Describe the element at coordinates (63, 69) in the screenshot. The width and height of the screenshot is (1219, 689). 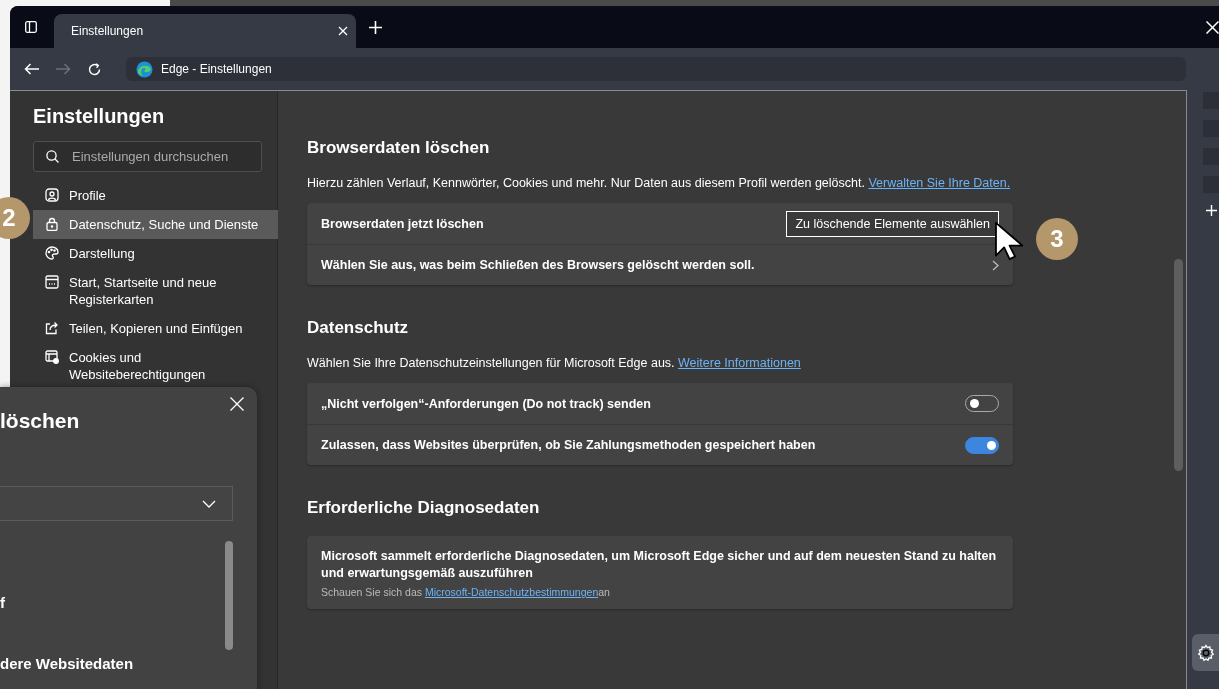
I see `arrow-right-icon` at that location.